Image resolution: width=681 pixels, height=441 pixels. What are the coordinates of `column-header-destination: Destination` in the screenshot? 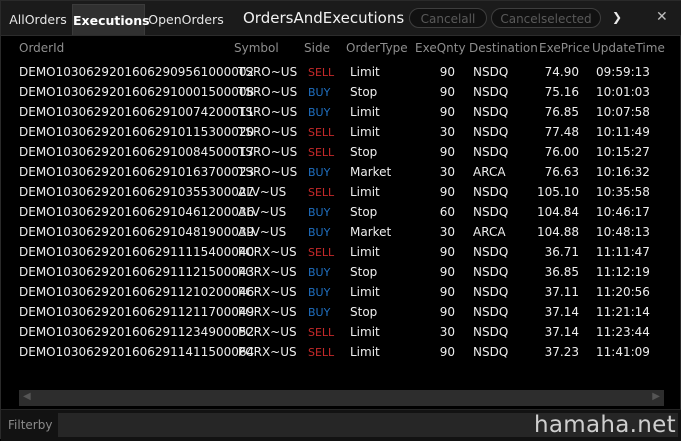 It's located at (503, 48).